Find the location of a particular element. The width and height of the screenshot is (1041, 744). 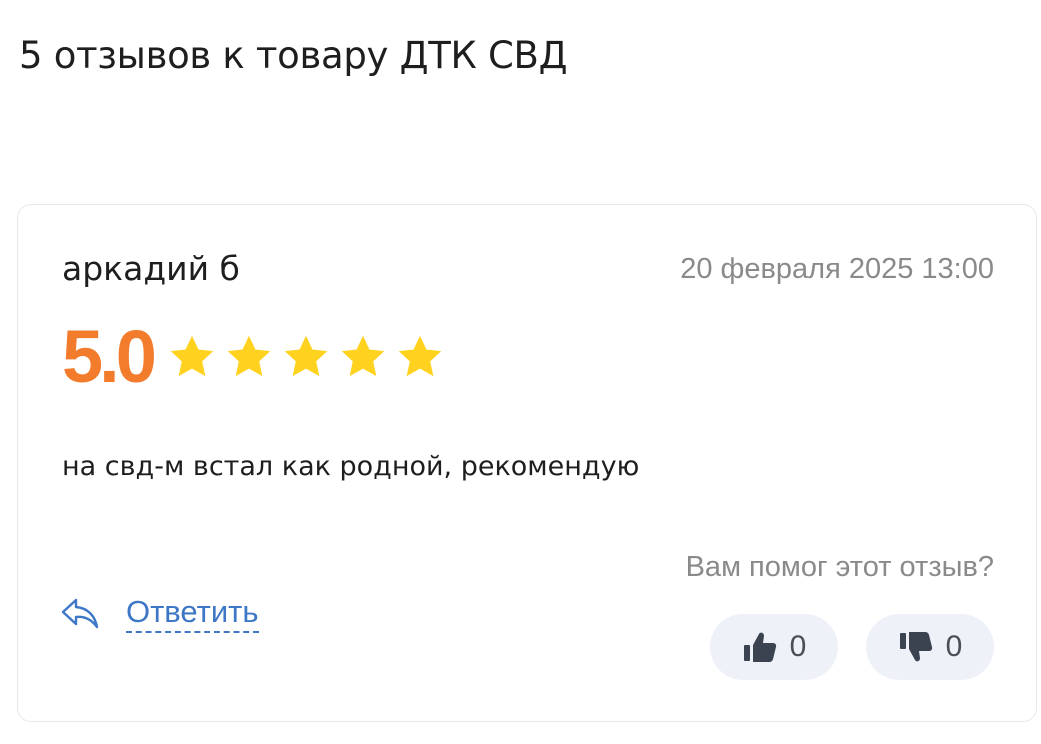

like-button: 0 is located at coordinates (774, 647).